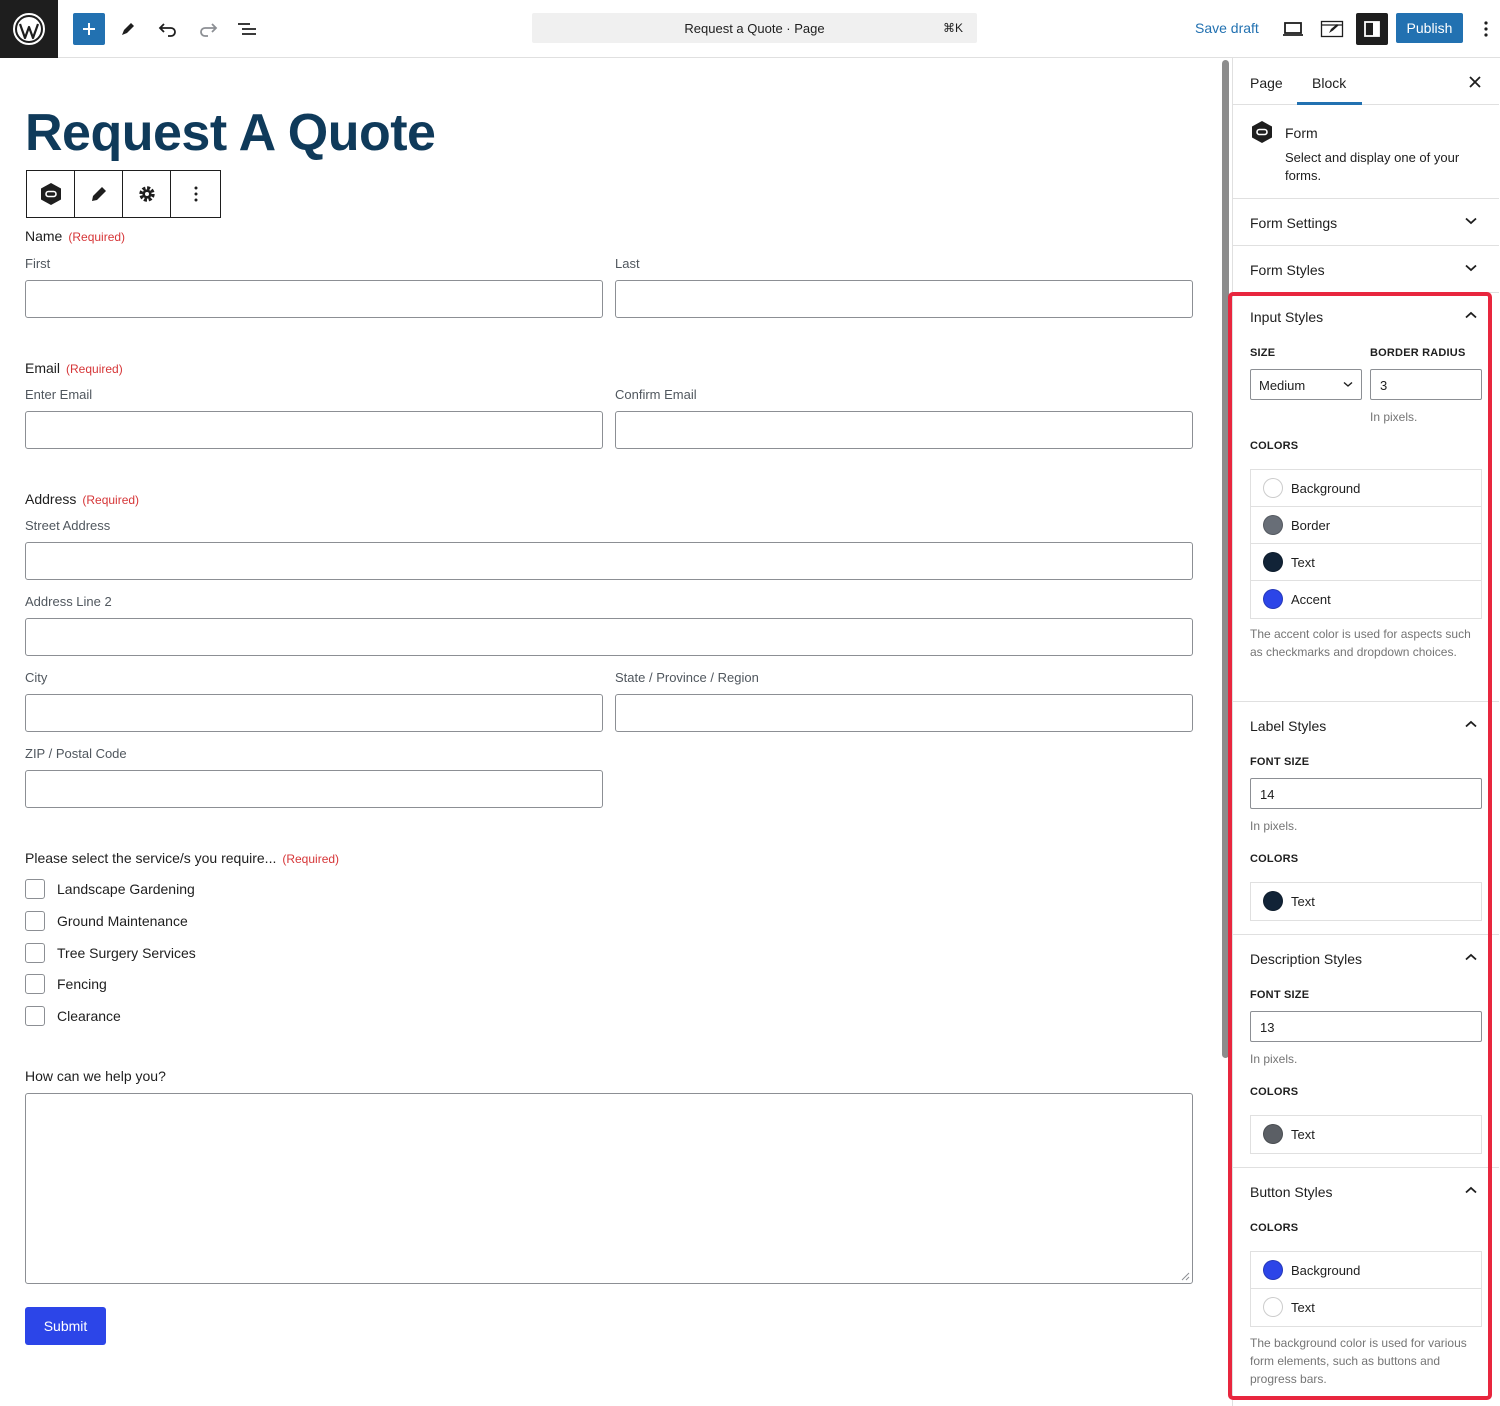  What do you see at coordinates (29, 29) in the screenshot?
I see `wordpress-logo-icon` at bounding box center [29, 29].